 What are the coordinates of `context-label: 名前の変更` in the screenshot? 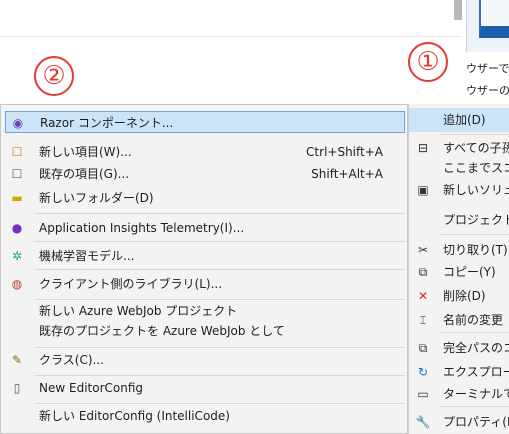 It's located at (473, 320).